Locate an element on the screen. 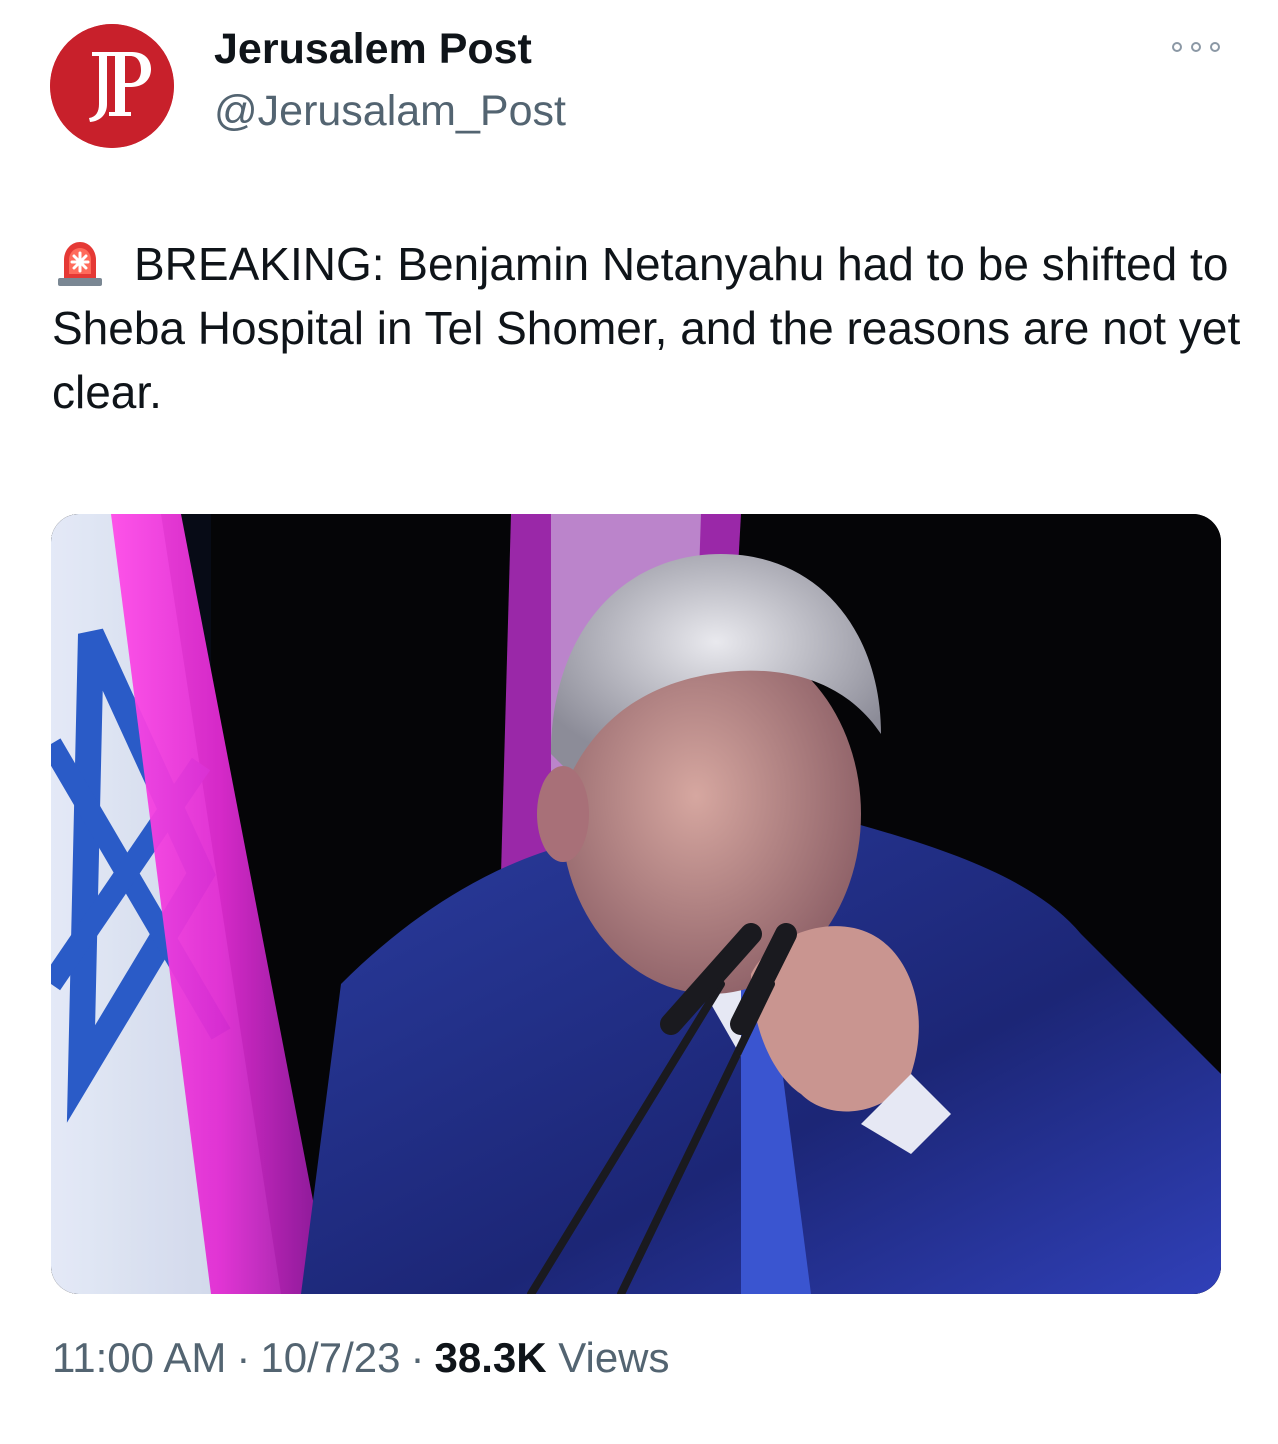 This screenshot has width=1278, height=1444. tweet-meta: 11:00 AM · 10/7/23 · 38.3K Views is located at coordinates (361, 1358).